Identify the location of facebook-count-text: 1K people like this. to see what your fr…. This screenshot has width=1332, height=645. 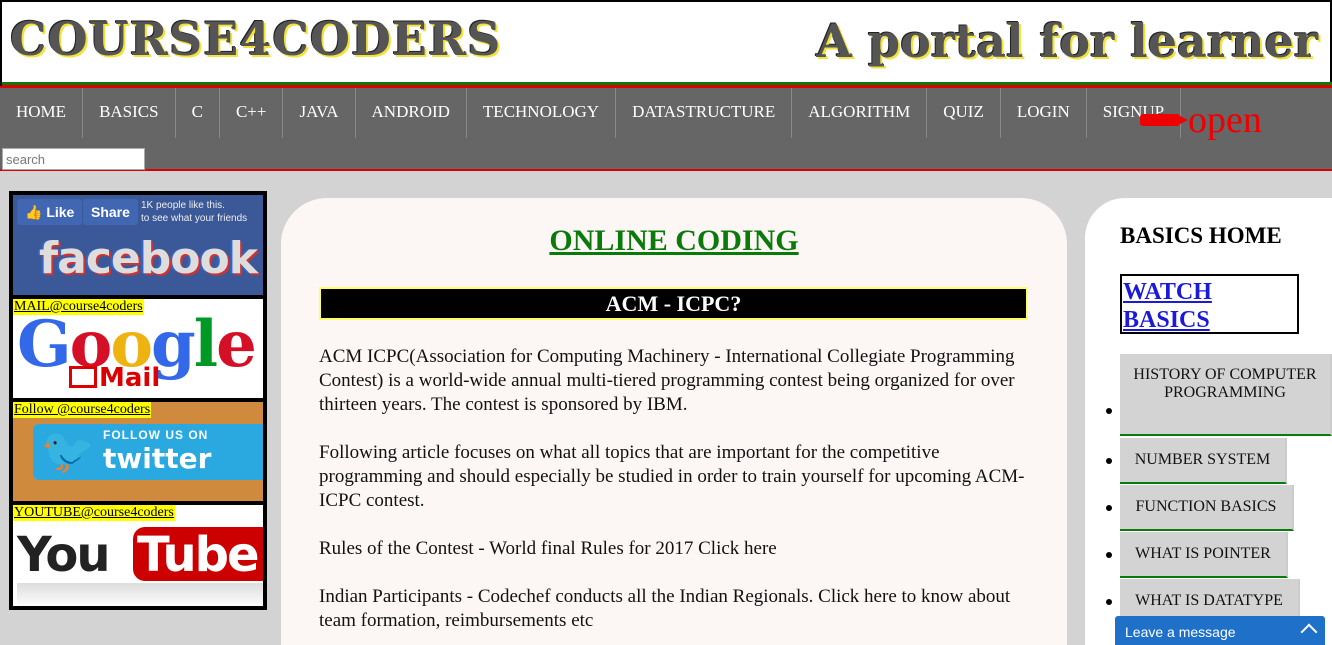
(194, 212).